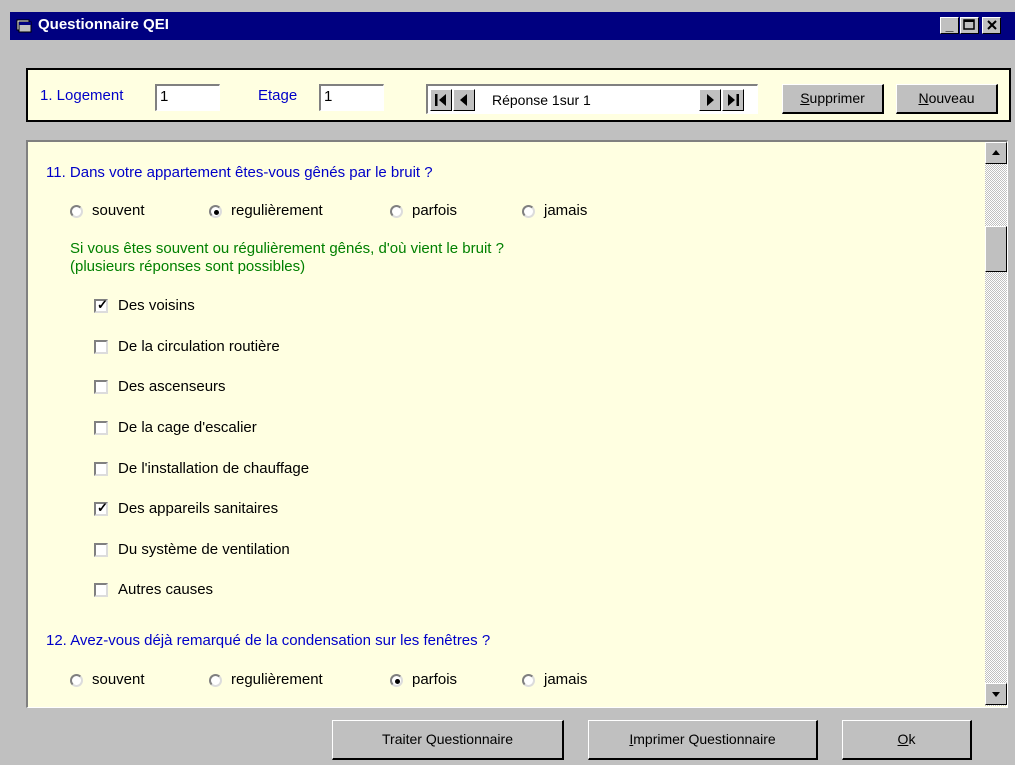 The height and width of the screenshot is (765, 1015). What do you see at coordinates (166, 589) in the screenshot?
I see `checkbox-label: Autres causes` at bounding box center [166, 589].